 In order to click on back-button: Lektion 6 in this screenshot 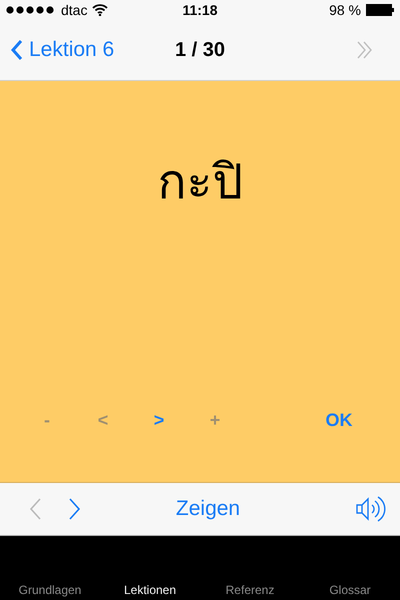, I will do `click(62, 50)`.